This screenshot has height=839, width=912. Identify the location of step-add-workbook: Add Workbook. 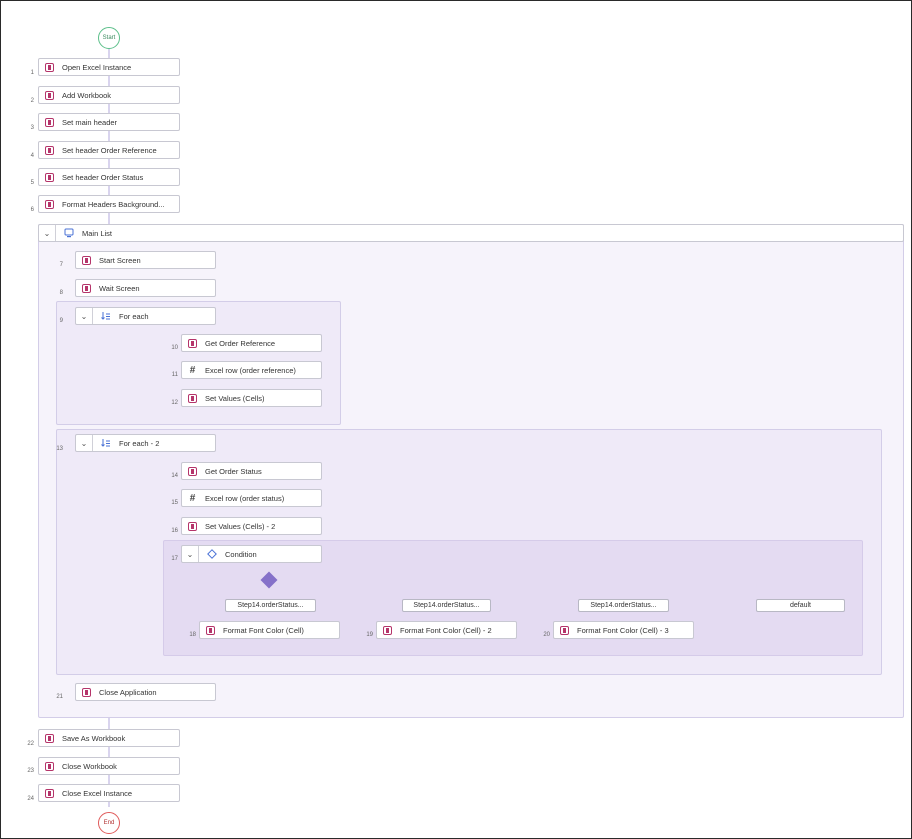
(109, 95).